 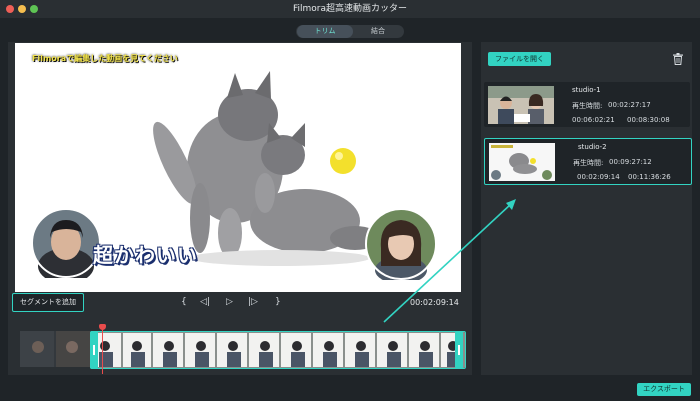 I want to click on open-file-button: ファイルを開く, so click(x=519, y=59).